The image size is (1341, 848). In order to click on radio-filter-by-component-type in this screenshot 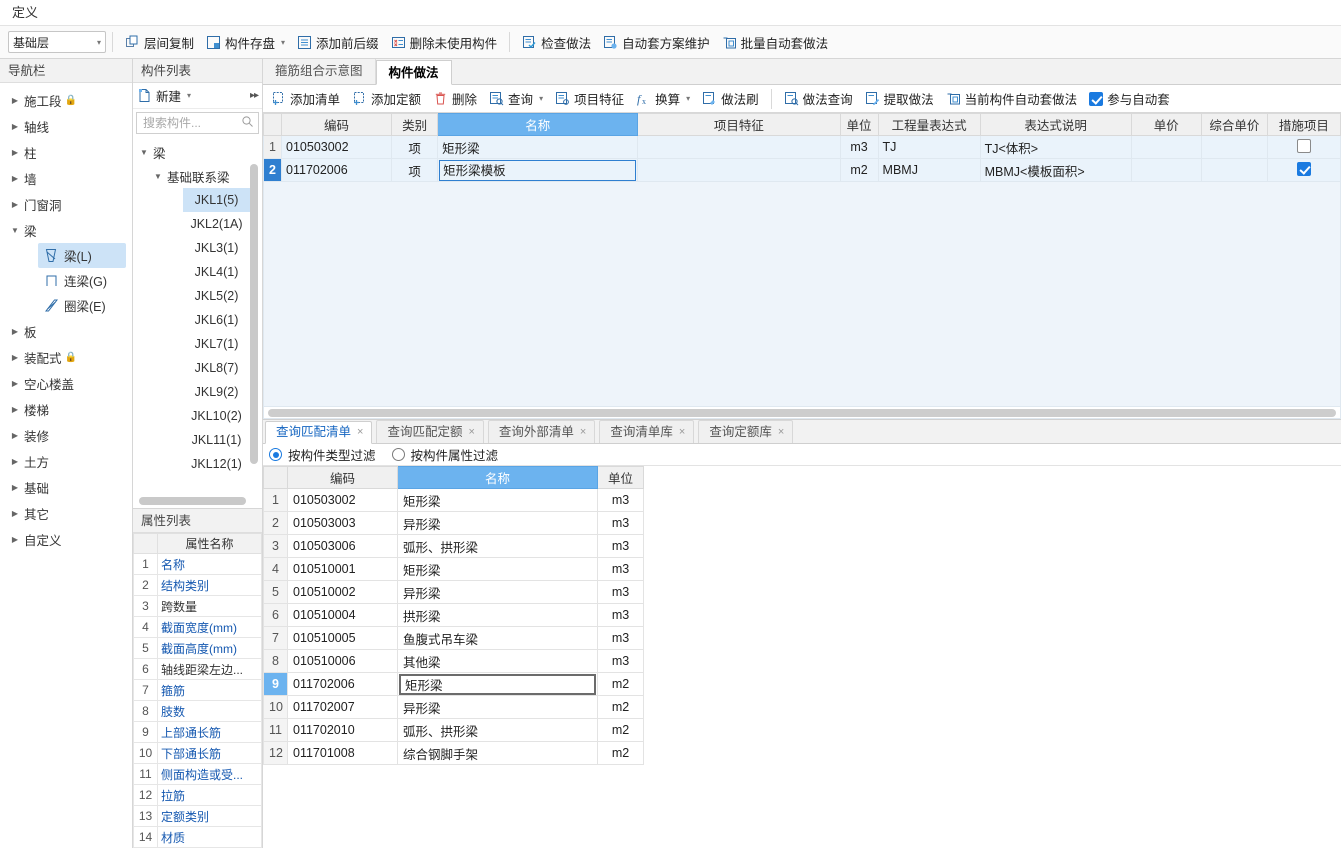, I will do `click(275, 454)`.